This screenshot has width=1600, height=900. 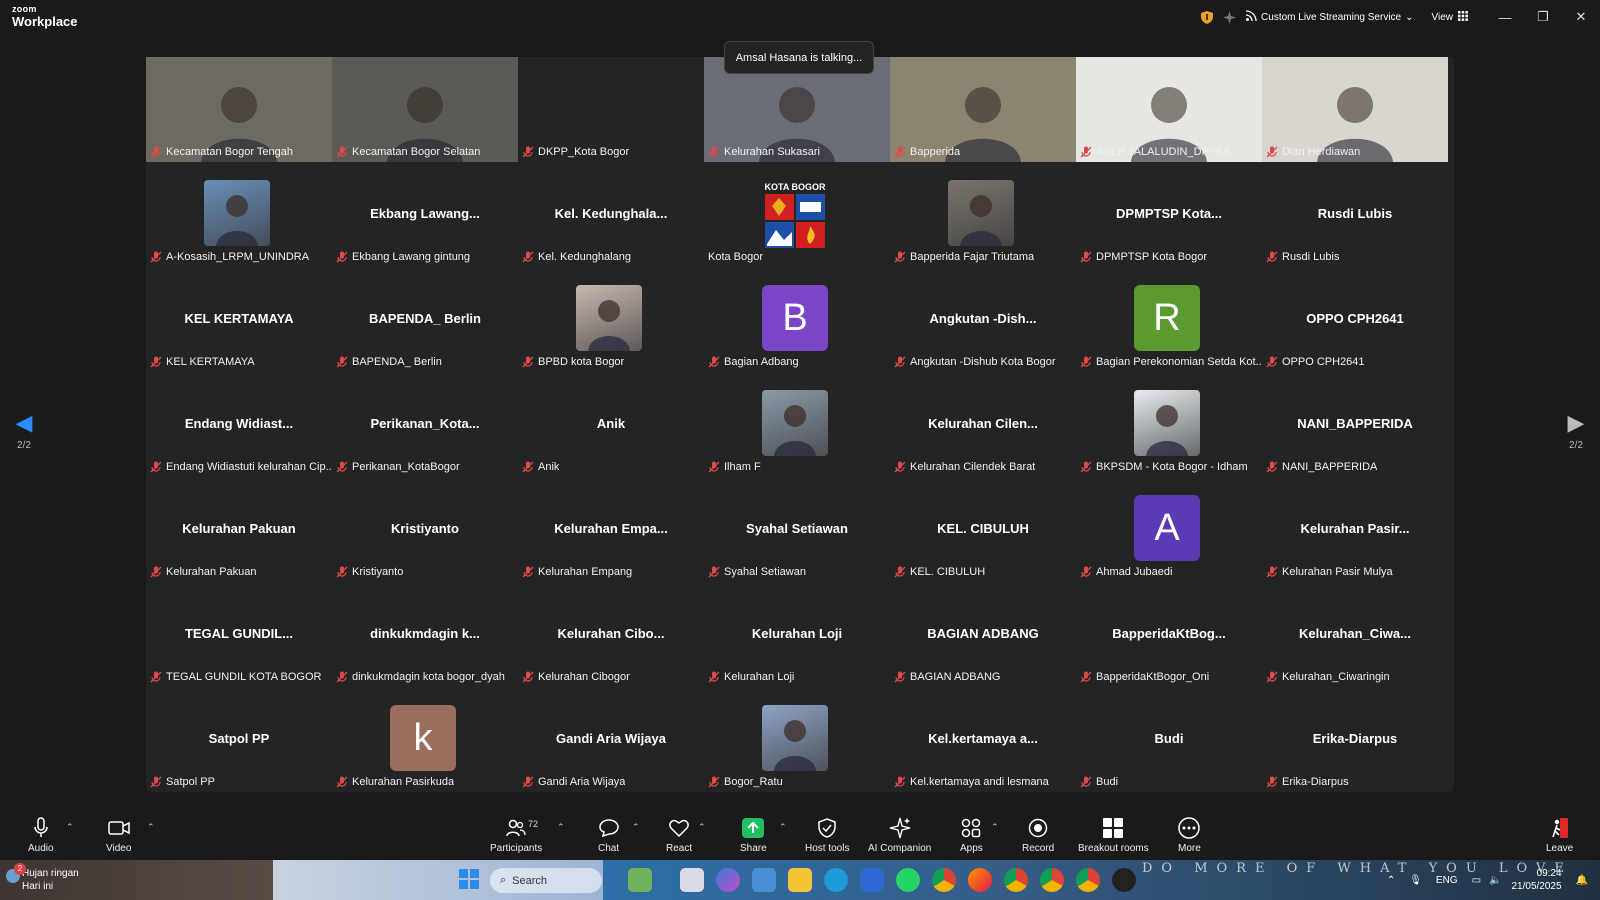 What do you see at coordinates (1355, 214) in the screenshot?
I see `participant-tile: Rusdi Lubis Rusdi Lubis` at bounding box center [1355, 214].